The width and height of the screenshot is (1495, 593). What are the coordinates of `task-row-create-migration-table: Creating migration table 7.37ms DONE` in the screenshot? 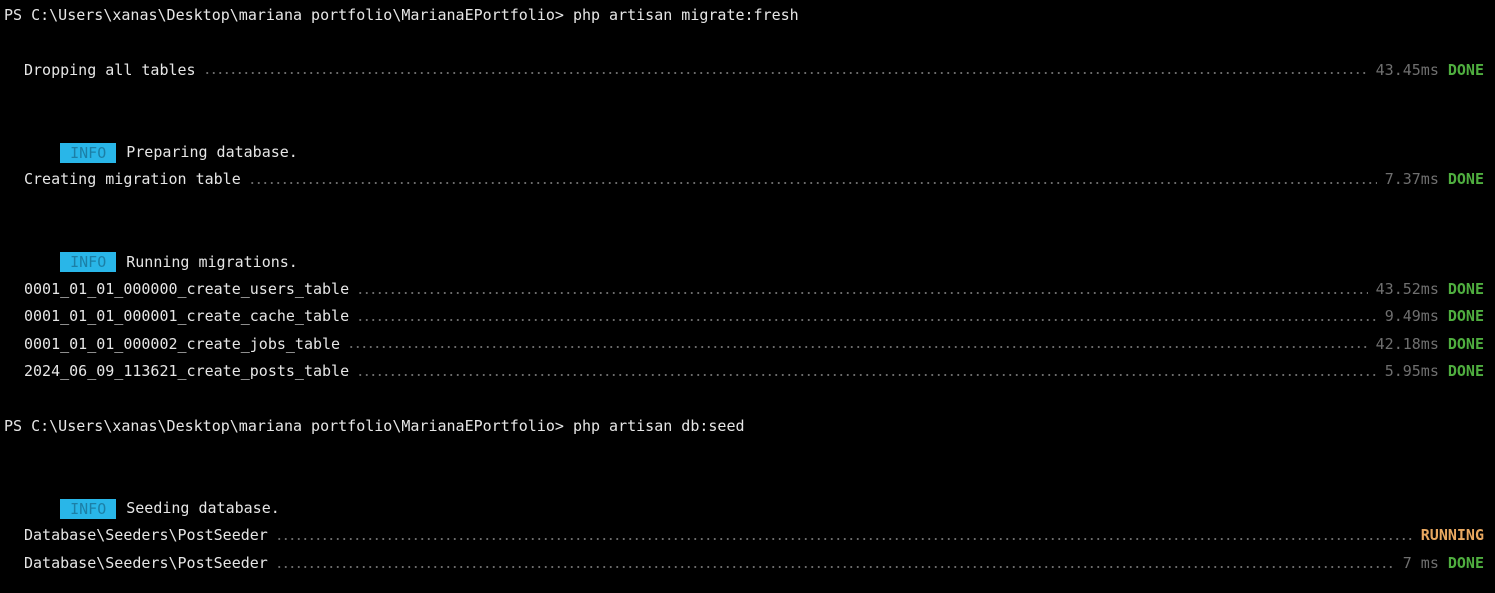 It's located at (747, 179).